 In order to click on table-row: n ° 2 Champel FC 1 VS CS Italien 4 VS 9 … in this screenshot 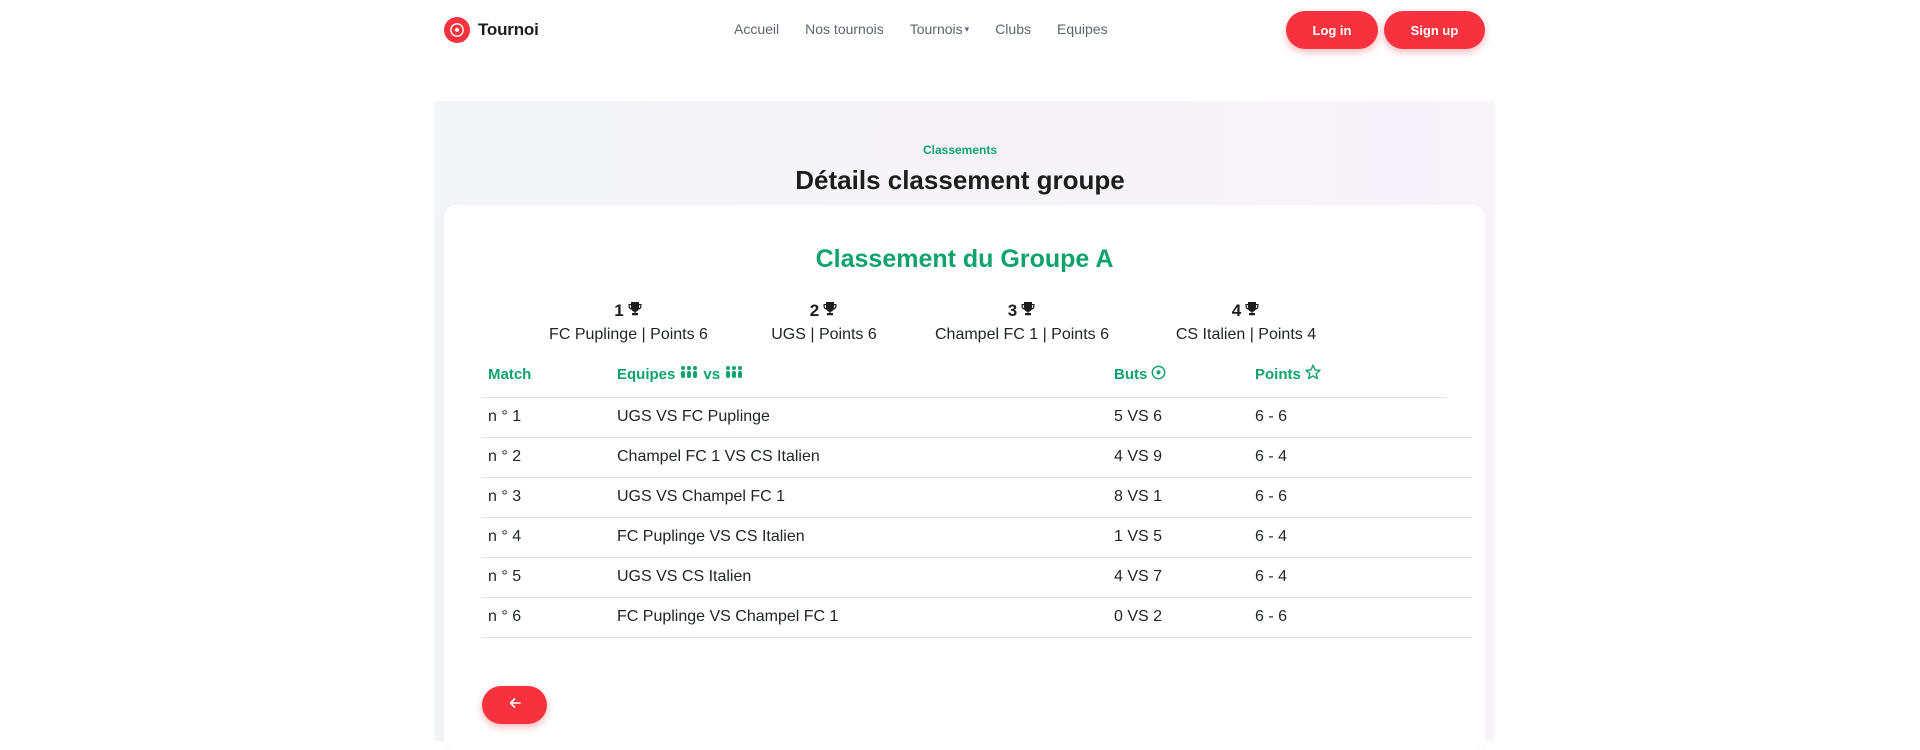, I will do `click(977, 457)`.